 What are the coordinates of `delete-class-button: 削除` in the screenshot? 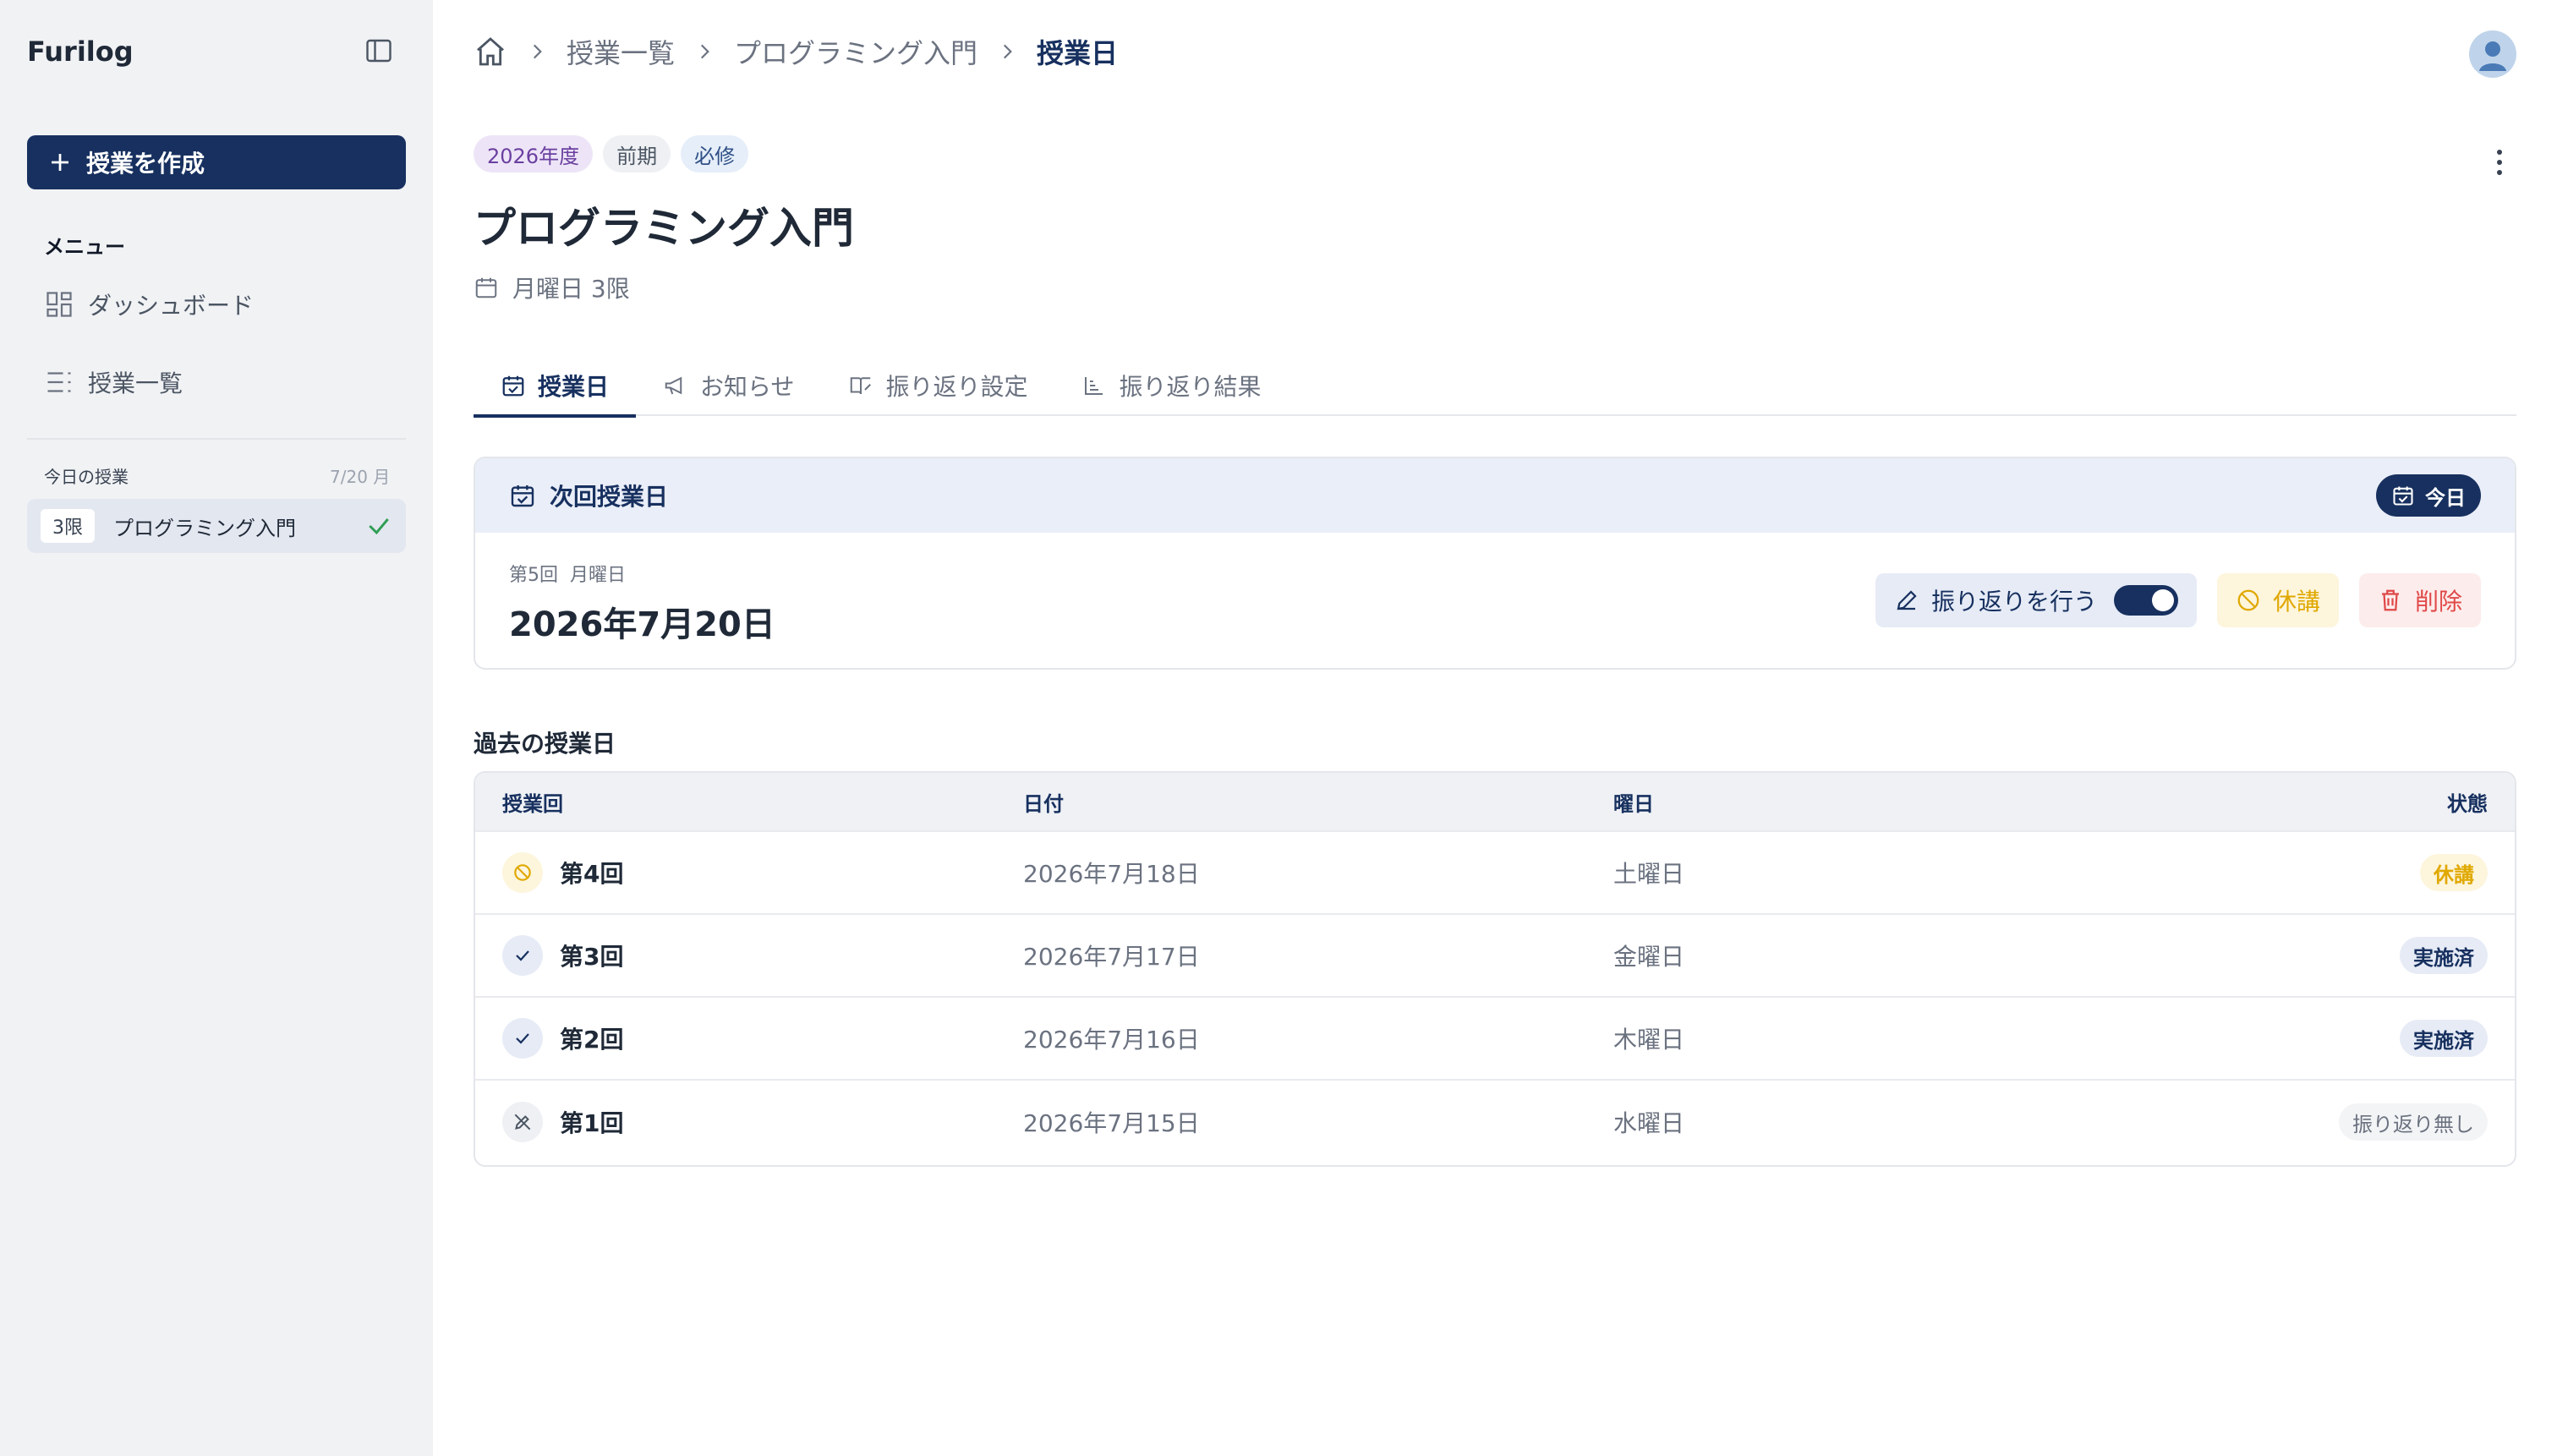 It's located at (2419, 600).